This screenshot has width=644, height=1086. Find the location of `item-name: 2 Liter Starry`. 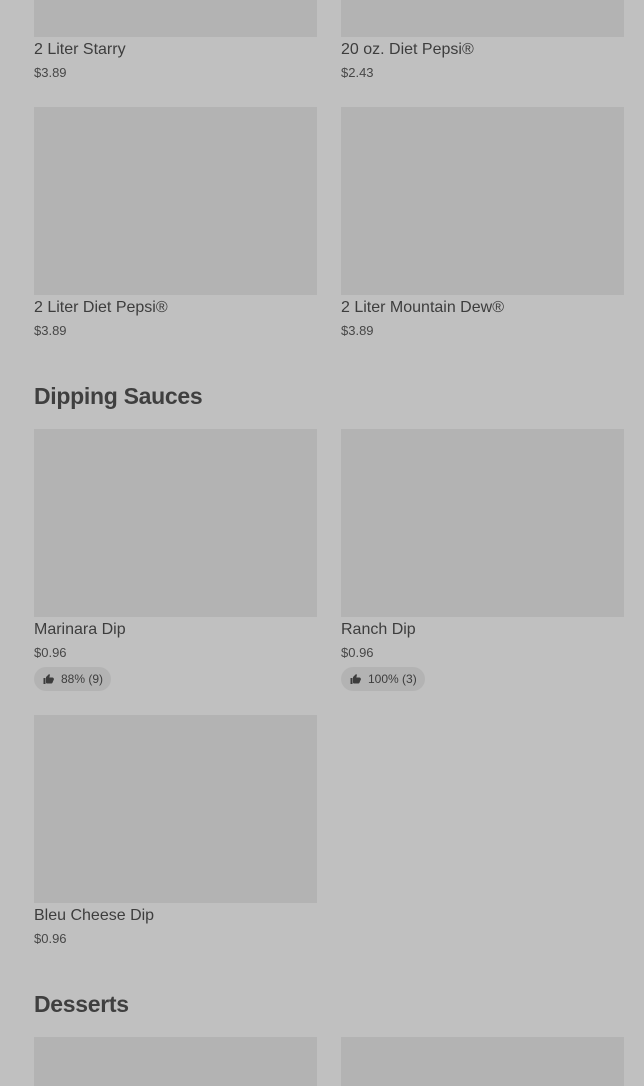

item-name: 2 Liter Starry is located at coordinates (80, 49).